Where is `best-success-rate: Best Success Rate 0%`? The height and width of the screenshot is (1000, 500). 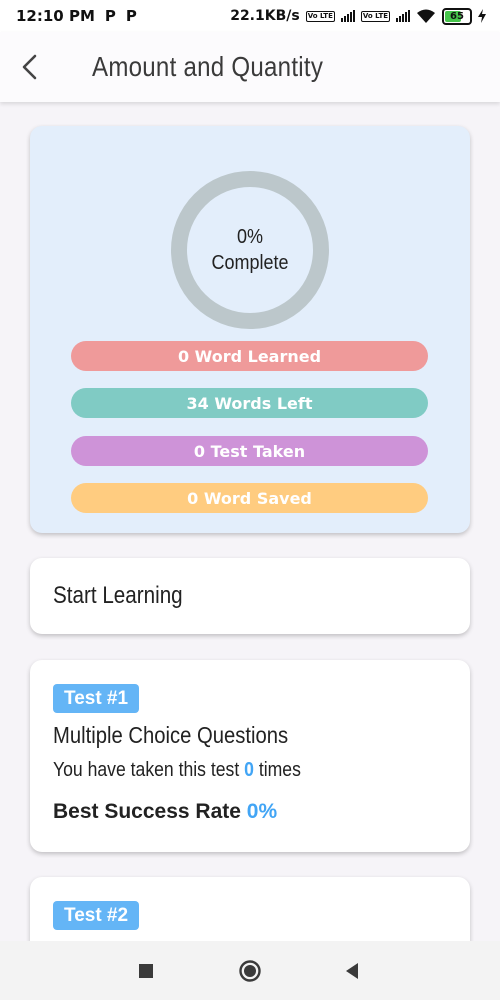
best-success-rate: Best Success Rate 0% is located at coordinates (165, 812).